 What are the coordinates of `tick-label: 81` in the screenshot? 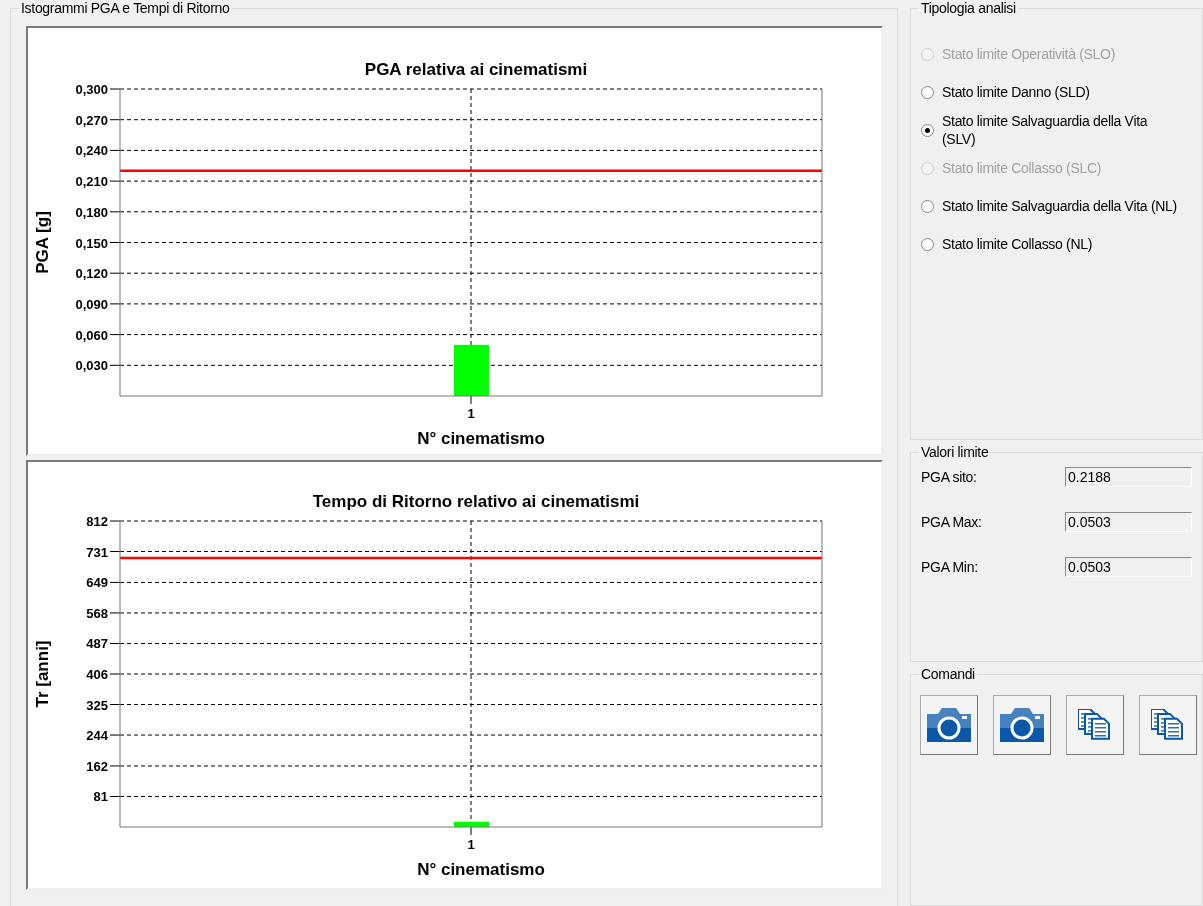 It's located at (100, 797).